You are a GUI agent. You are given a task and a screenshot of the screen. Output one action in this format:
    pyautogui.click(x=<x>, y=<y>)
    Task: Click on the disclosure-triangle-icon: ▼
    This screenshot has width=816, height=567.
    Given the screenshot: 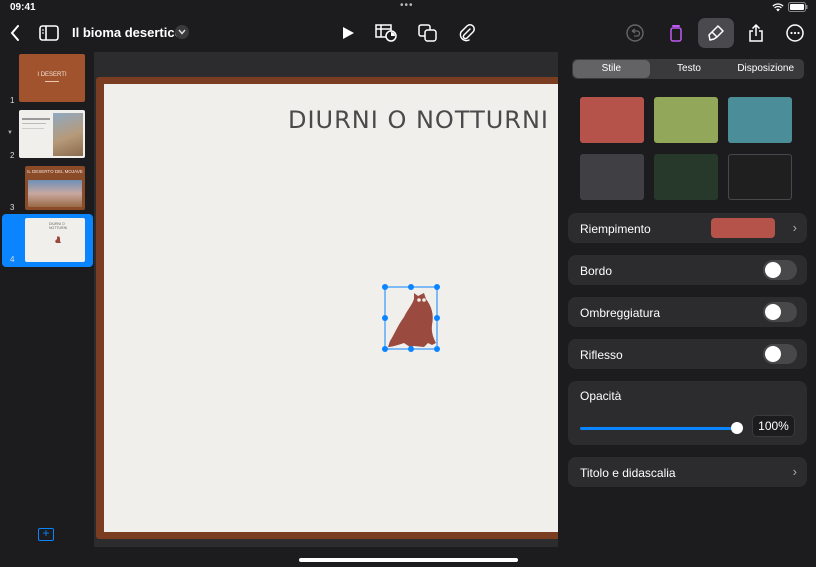 What is the action you would take?
    pyautogui.click(x=10, y=133)
    